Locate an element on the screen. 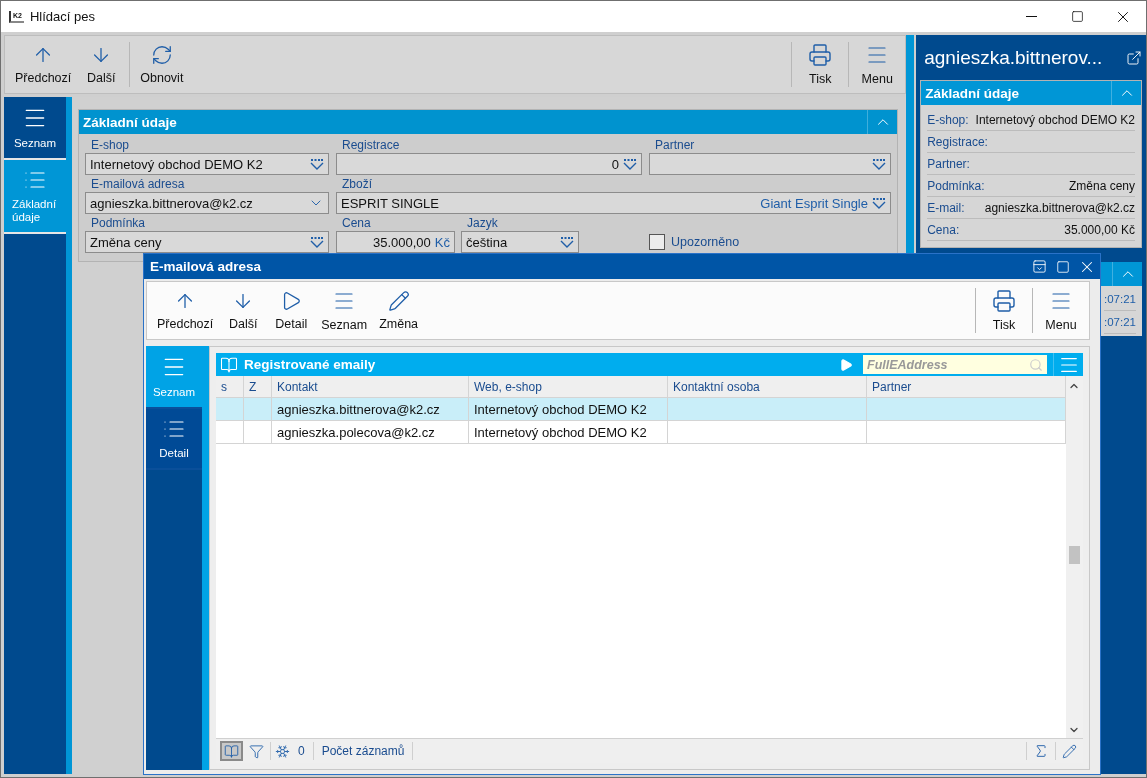 This screenshot has width=1147, height=778. book-button is located at coordinates (231, 751).